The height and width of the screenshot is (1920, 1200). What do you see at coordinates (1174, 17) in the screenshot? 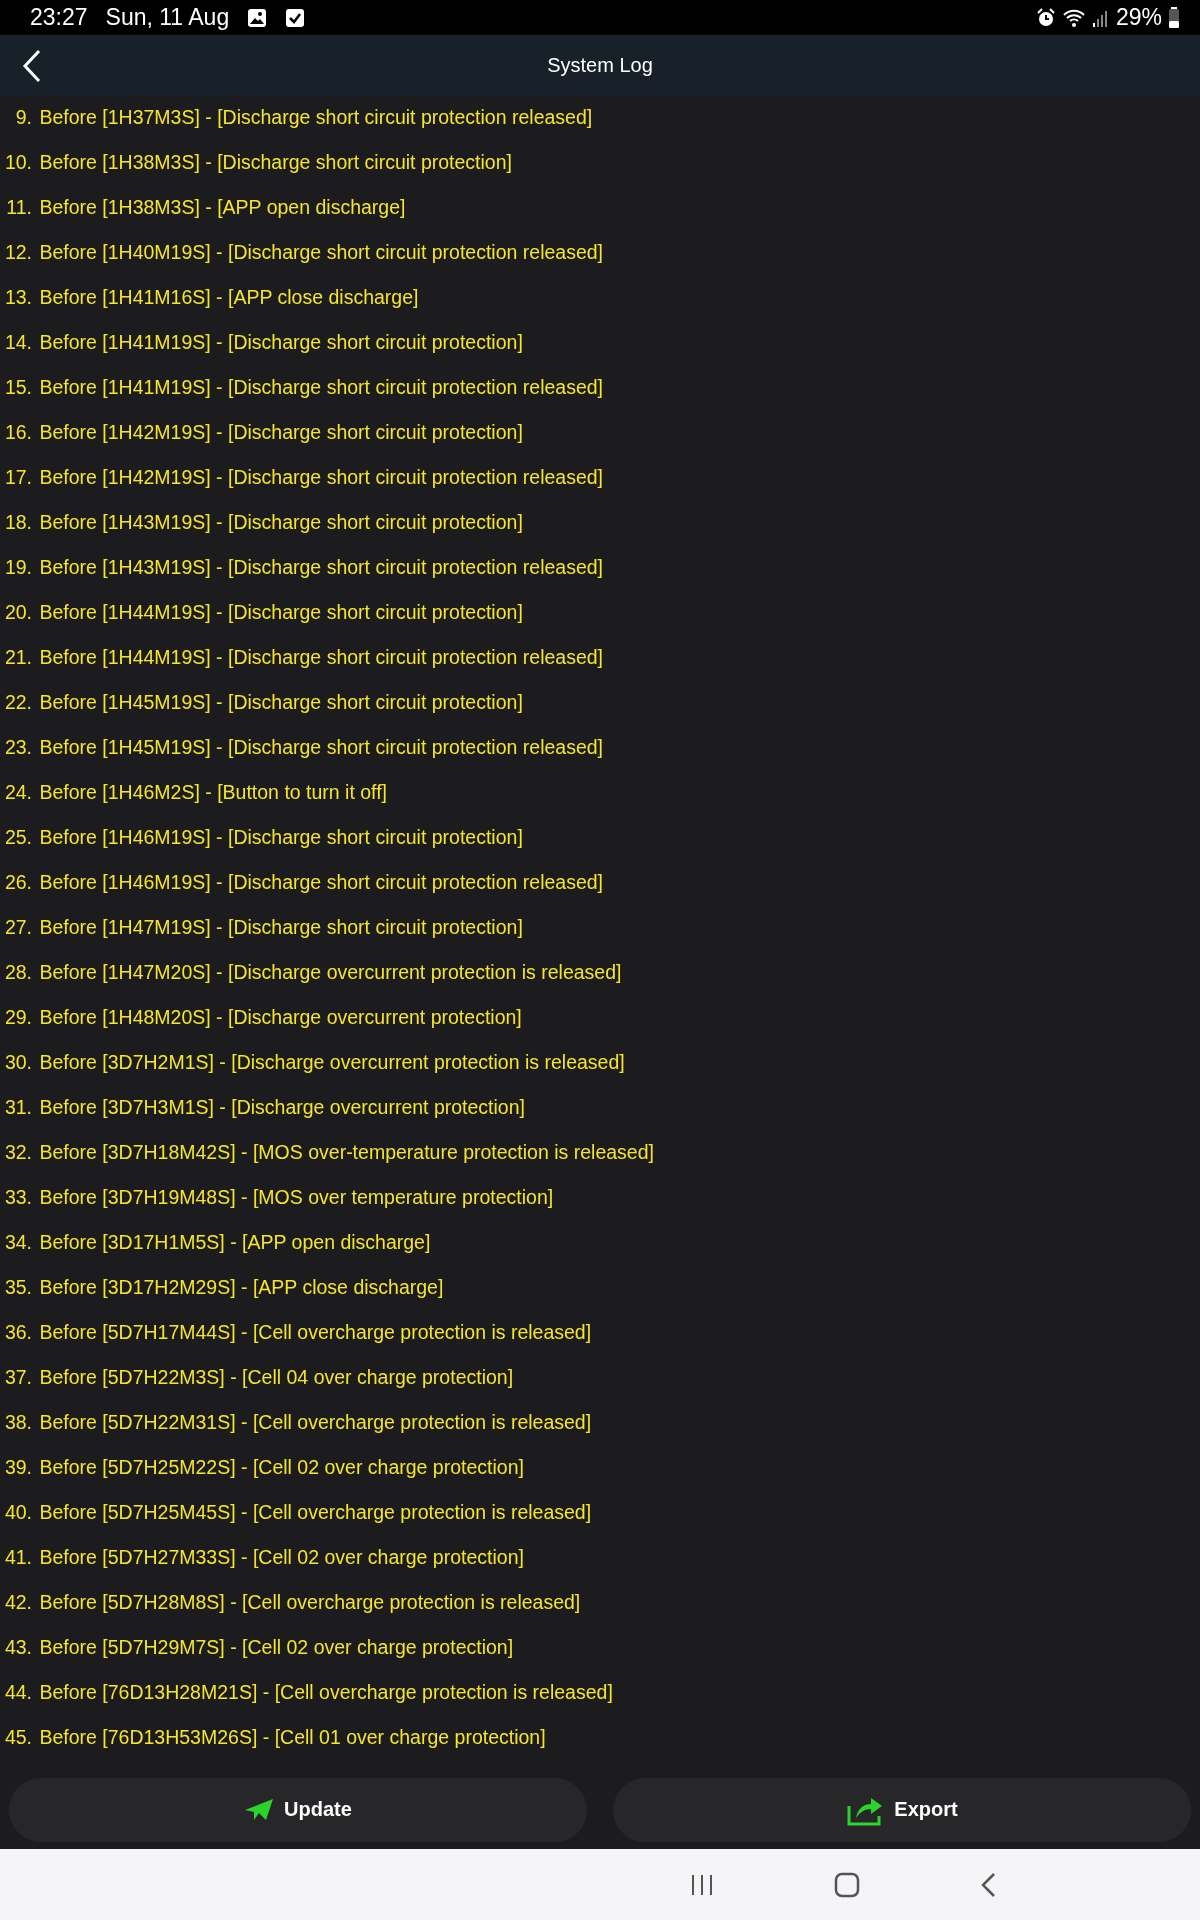
I see `battery-icon` at bounding box center [1174, 17].